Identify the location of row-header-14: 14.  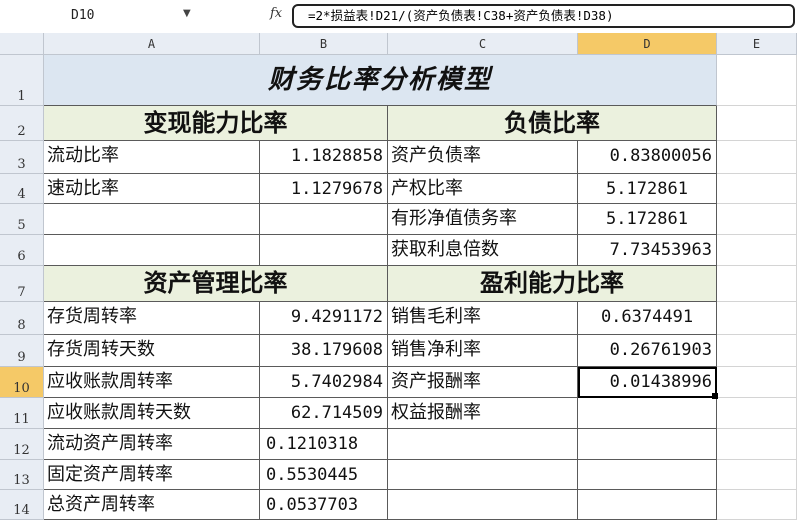
(22, 505).